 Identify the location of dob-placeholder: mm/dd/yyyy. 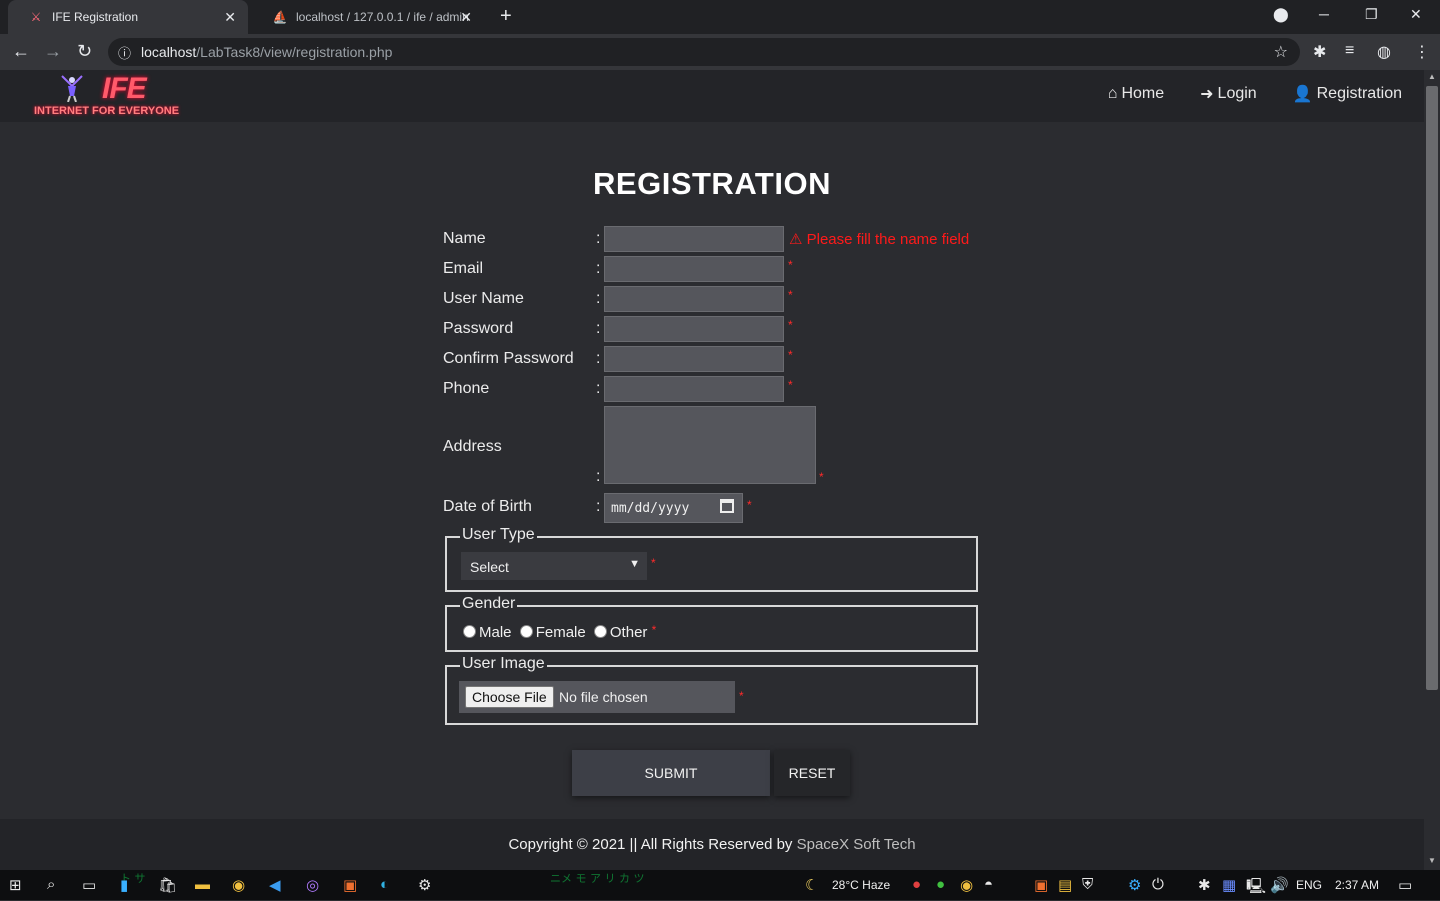
(650, 508).